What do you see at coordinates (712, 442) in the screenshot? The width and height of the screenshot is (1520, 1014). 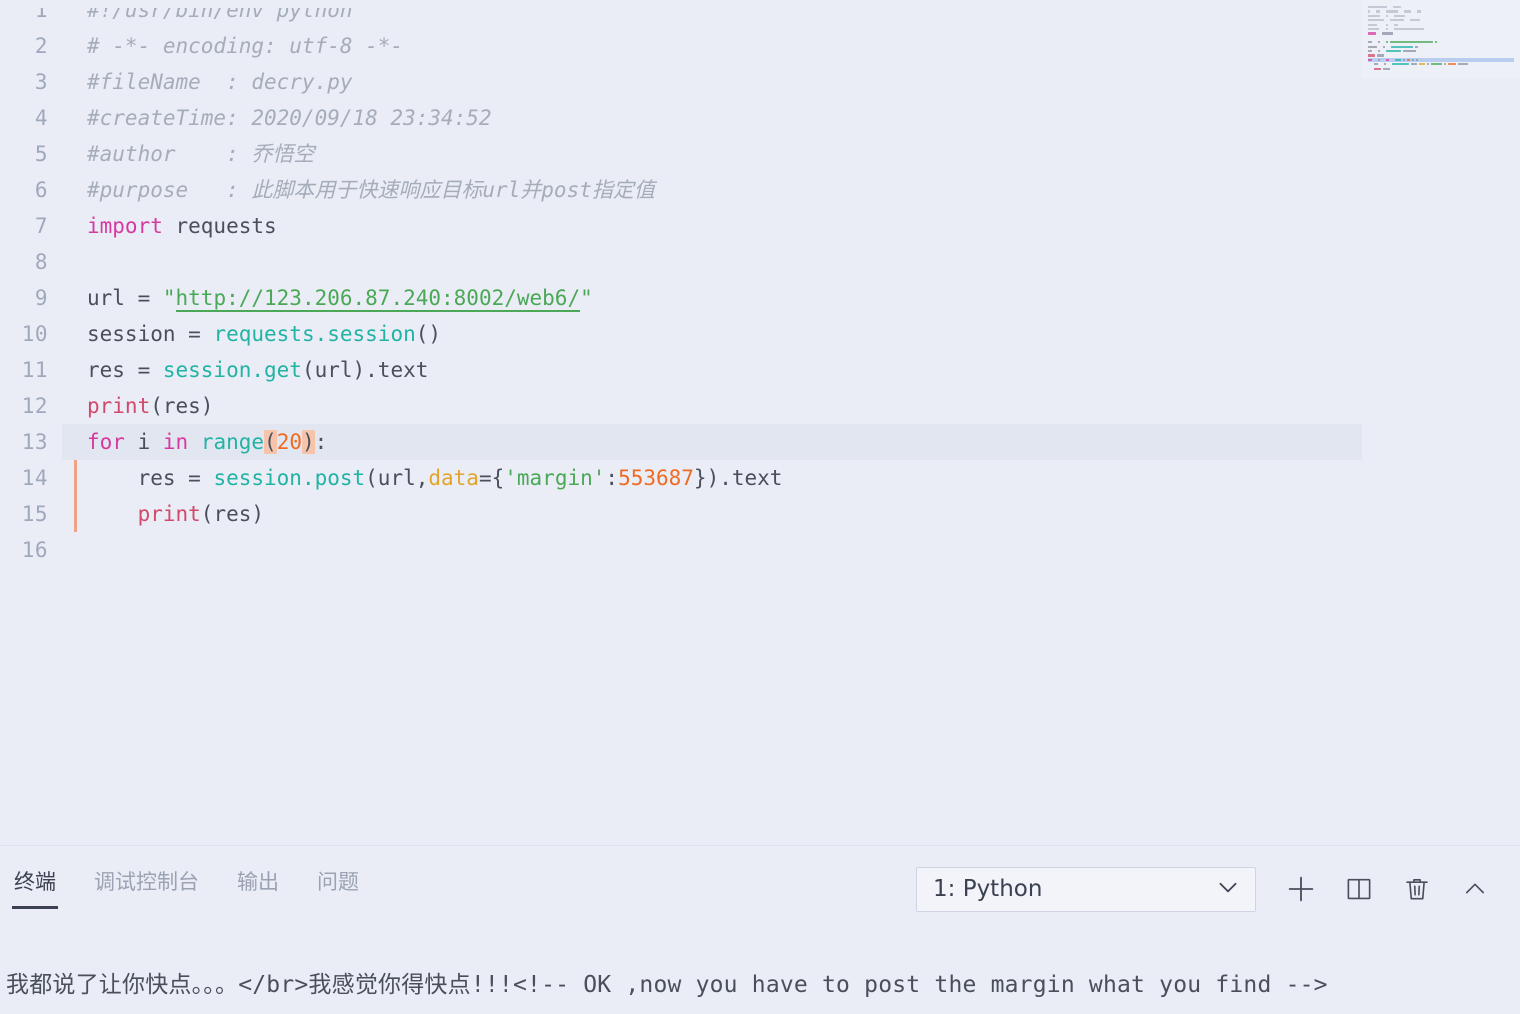 I see `line-content: for i in range(20):` at bounding box center [712, 442].